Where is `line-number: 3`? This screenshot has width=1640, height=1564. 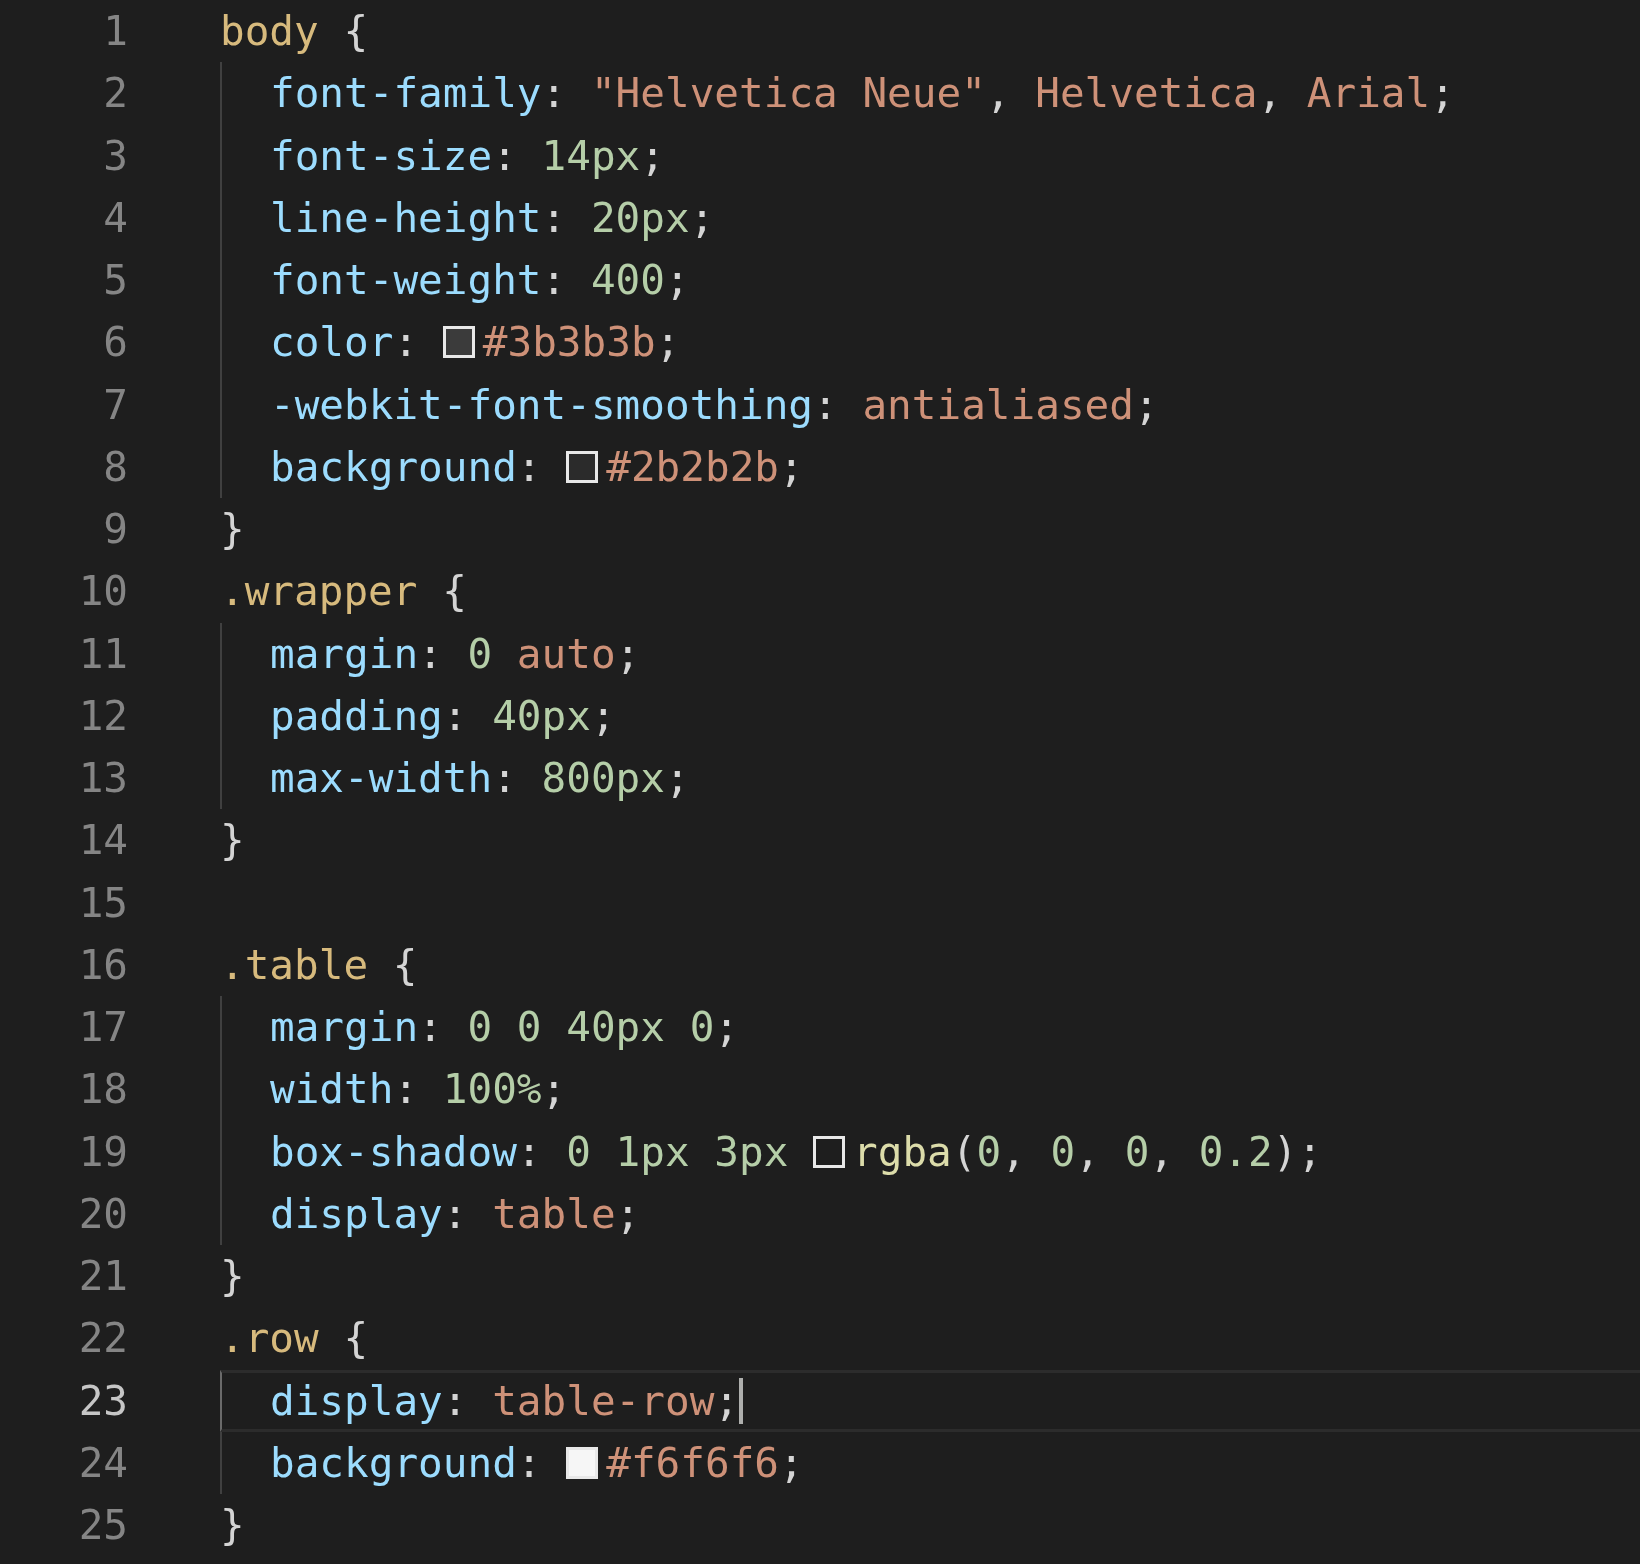
line-number: 3 is located at coordinates (115, 155).